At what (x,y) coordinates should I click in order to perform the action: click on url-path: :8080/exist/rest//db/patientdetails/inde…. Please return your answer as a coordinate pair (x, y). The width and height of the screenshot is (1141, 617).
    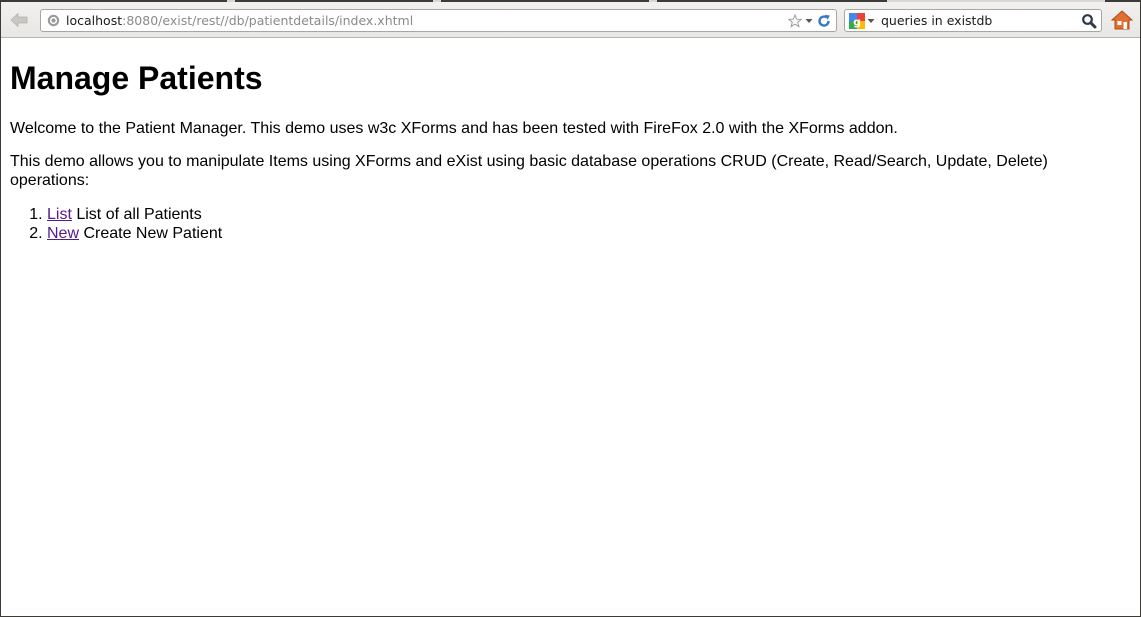
    Looking at the image, I should click on (268, 20).